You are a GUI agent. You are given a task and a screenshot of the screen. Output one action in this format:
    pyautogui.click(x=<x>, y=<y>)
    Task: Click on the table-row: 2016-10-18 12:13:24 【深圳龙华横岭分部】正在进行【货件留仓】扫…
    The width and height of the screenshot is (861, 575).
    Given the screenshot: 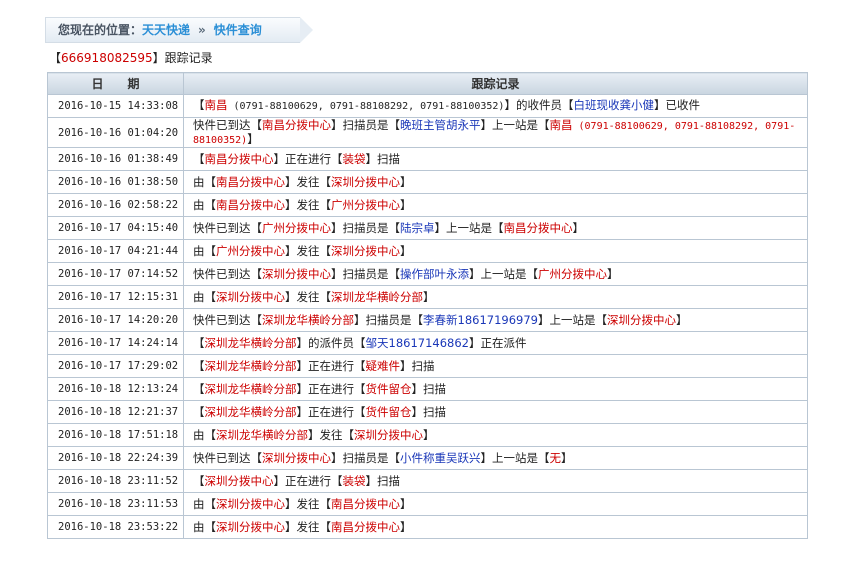 What is the action you would take?
    pyautogui.click(x=427, y=389)
    